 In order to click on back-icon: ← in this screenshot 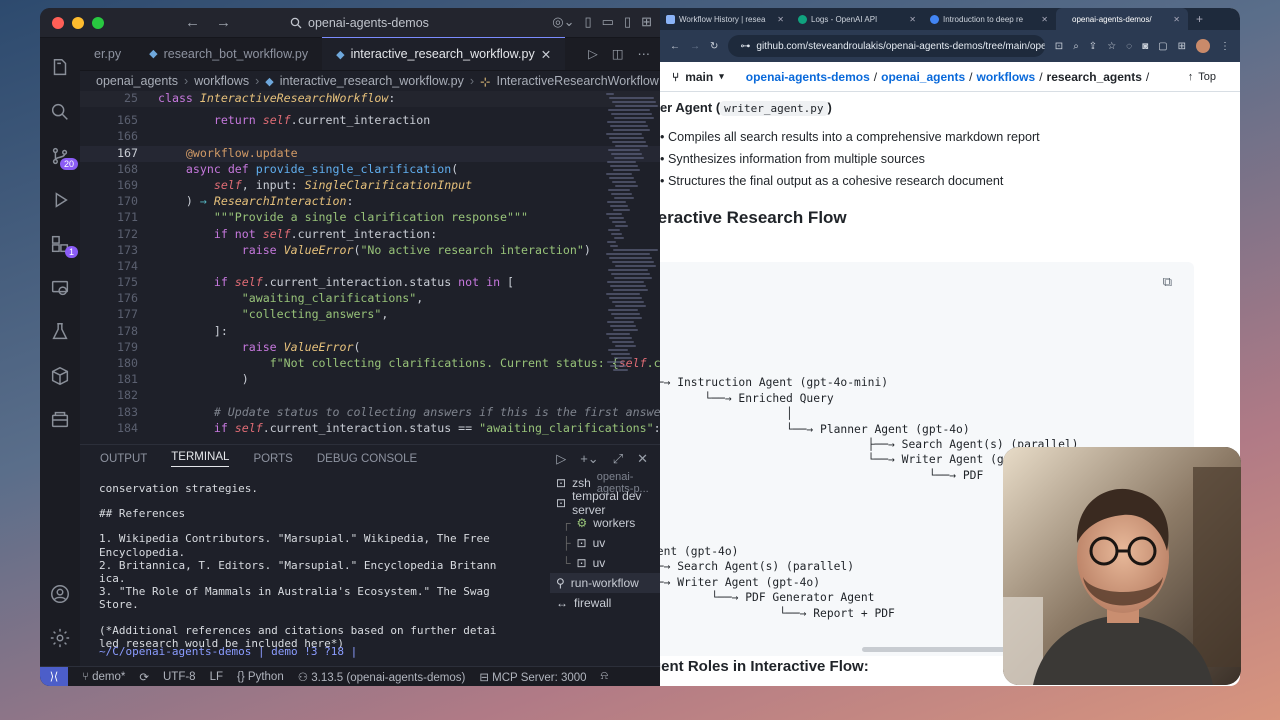, I will do `click(675, 46)`.